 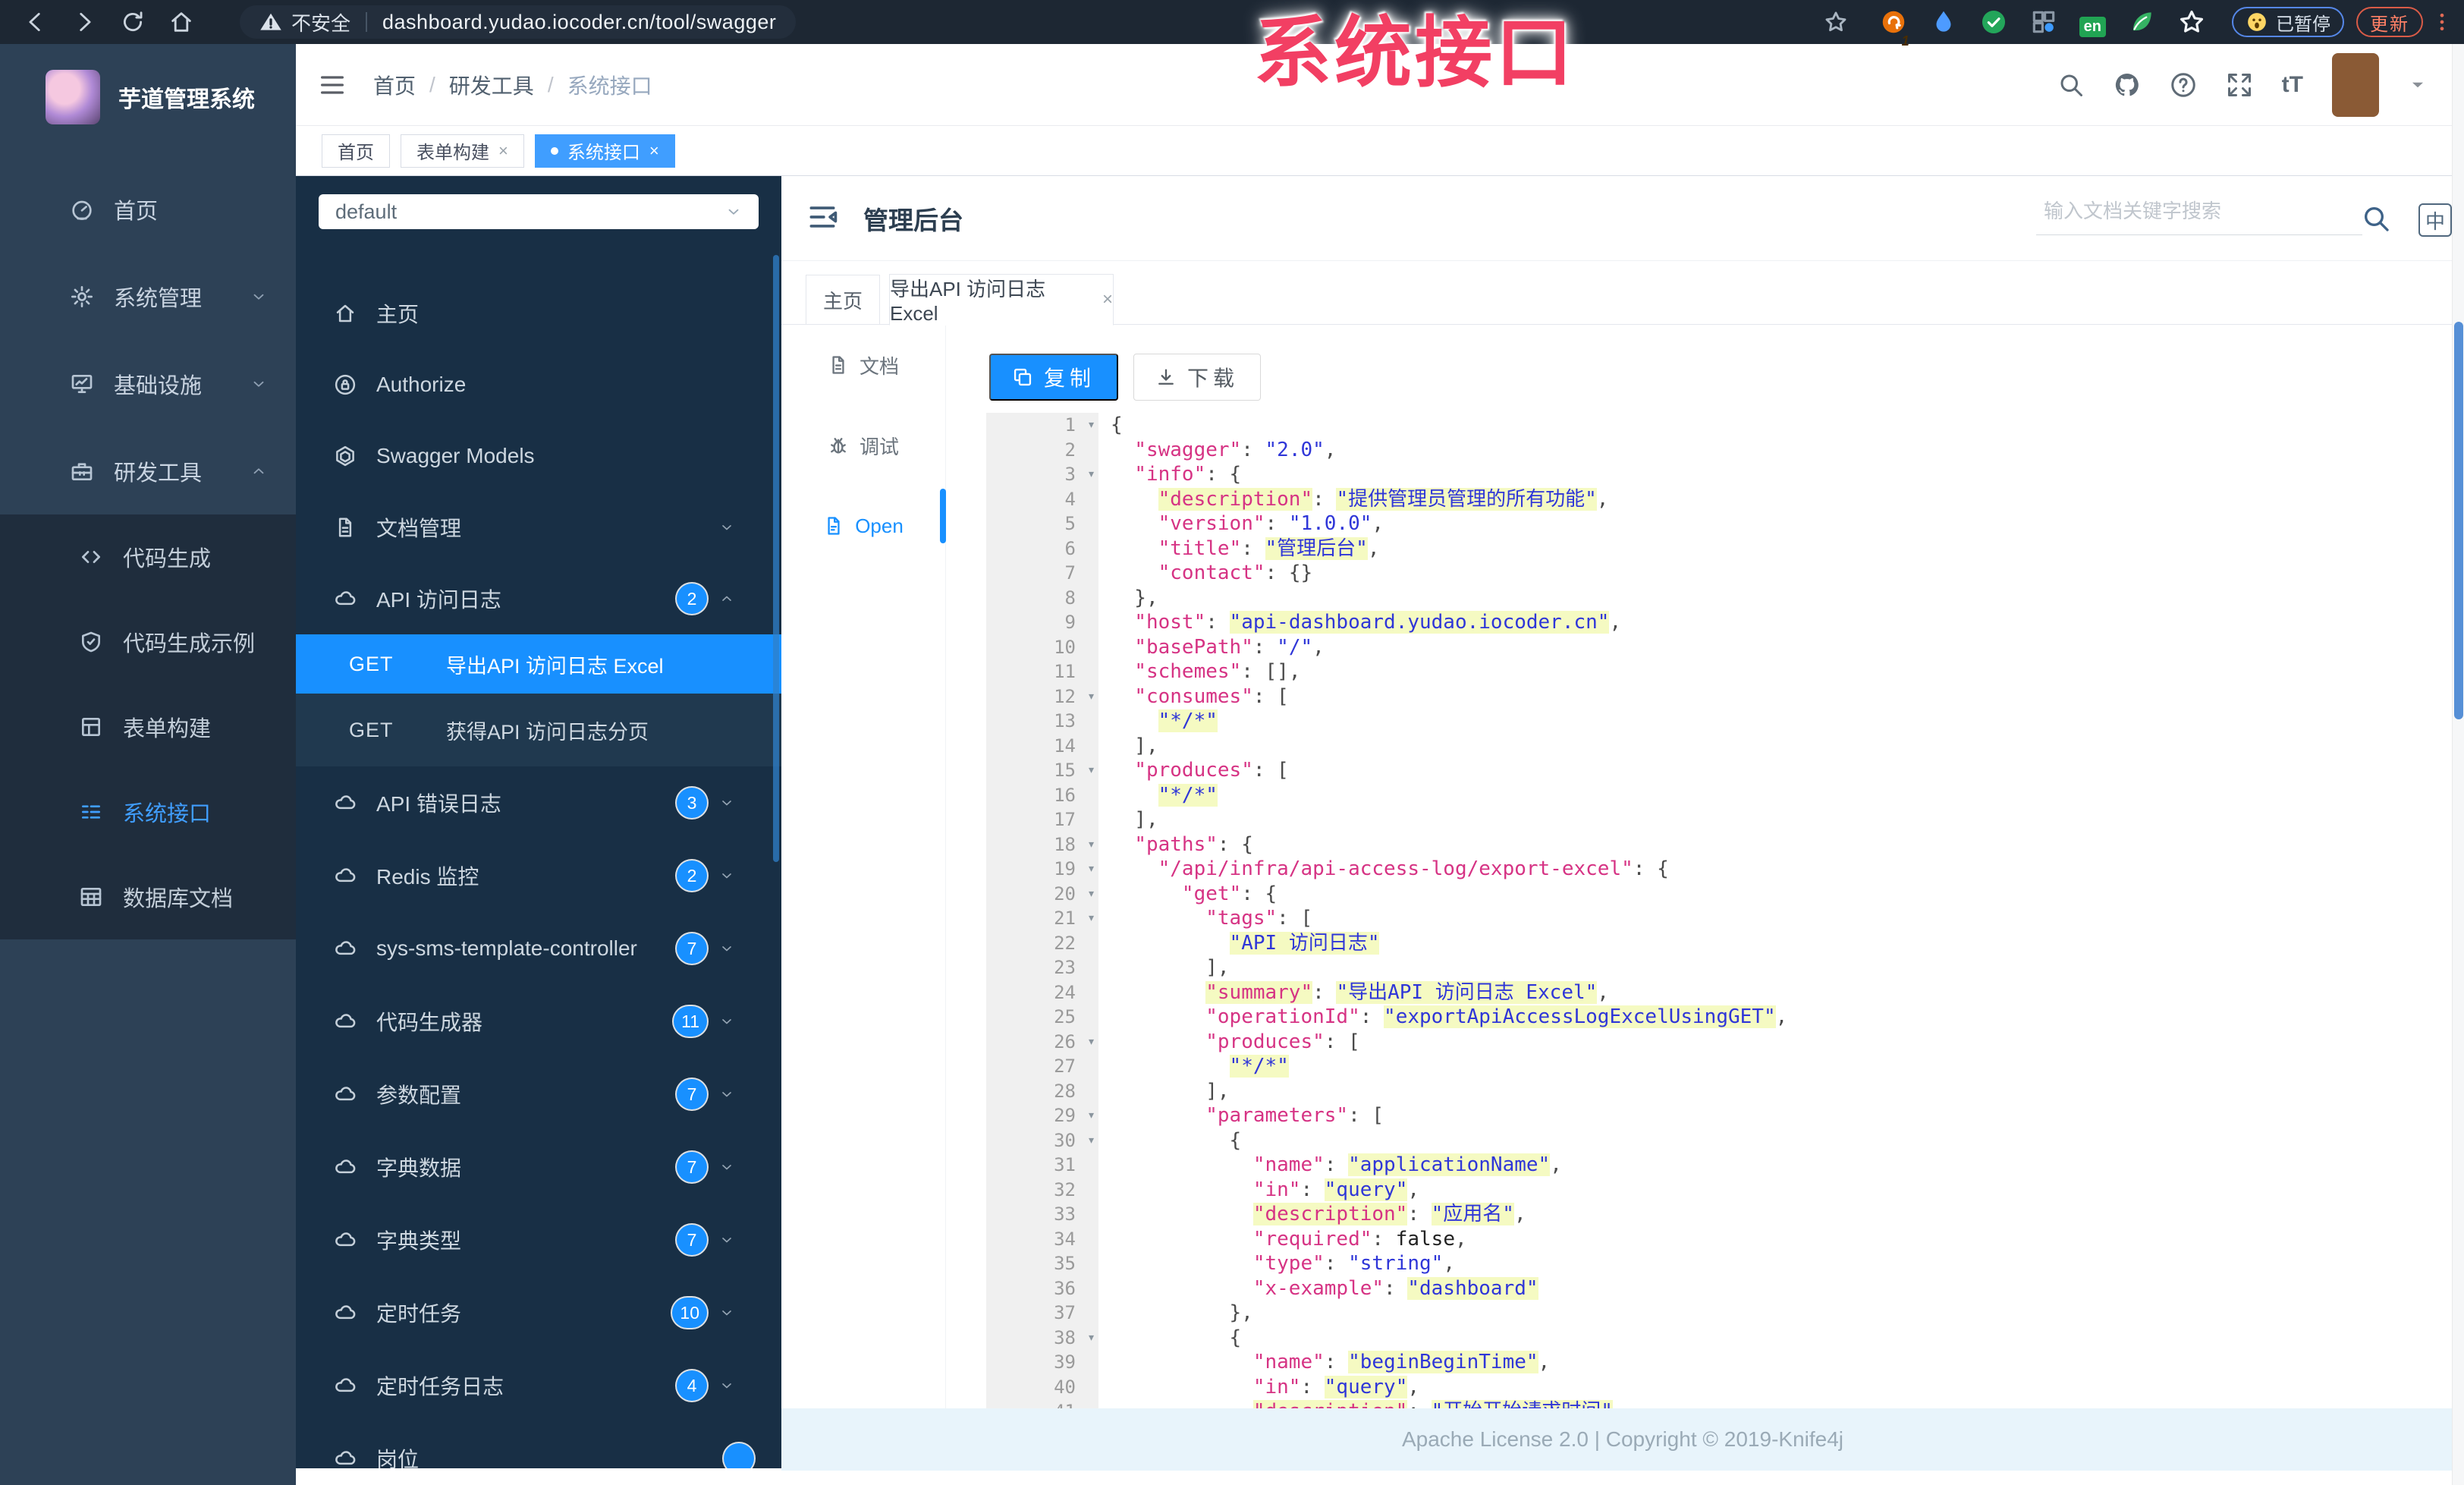 What do you see at coordinates (776, 558) in the screenshot?
I see `sidebar-scrollbar` at bounding box center [776, 558].